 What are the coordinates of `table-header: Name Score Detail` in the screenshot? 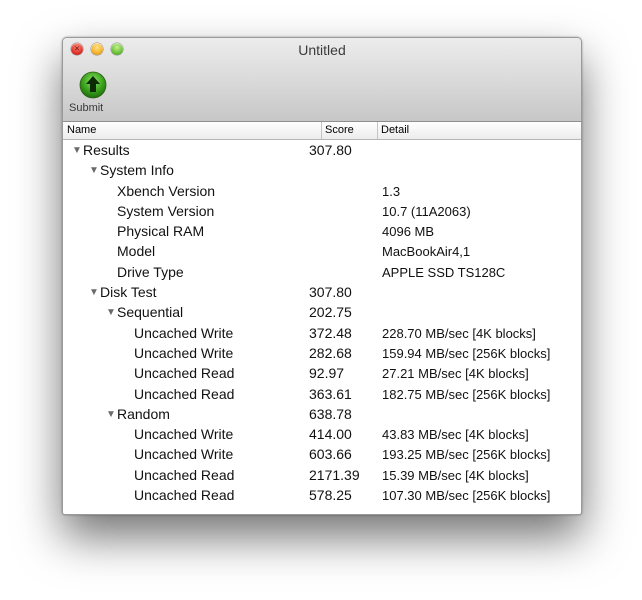 It's located at (322, 131).